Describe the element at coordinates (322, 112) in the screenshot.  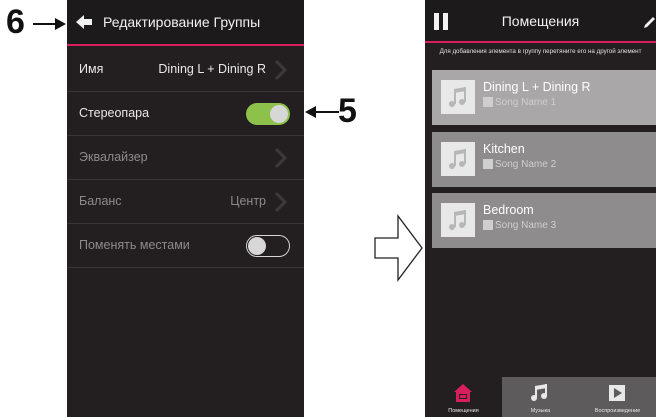
I see `callout-5-arrow-icon` at that location.